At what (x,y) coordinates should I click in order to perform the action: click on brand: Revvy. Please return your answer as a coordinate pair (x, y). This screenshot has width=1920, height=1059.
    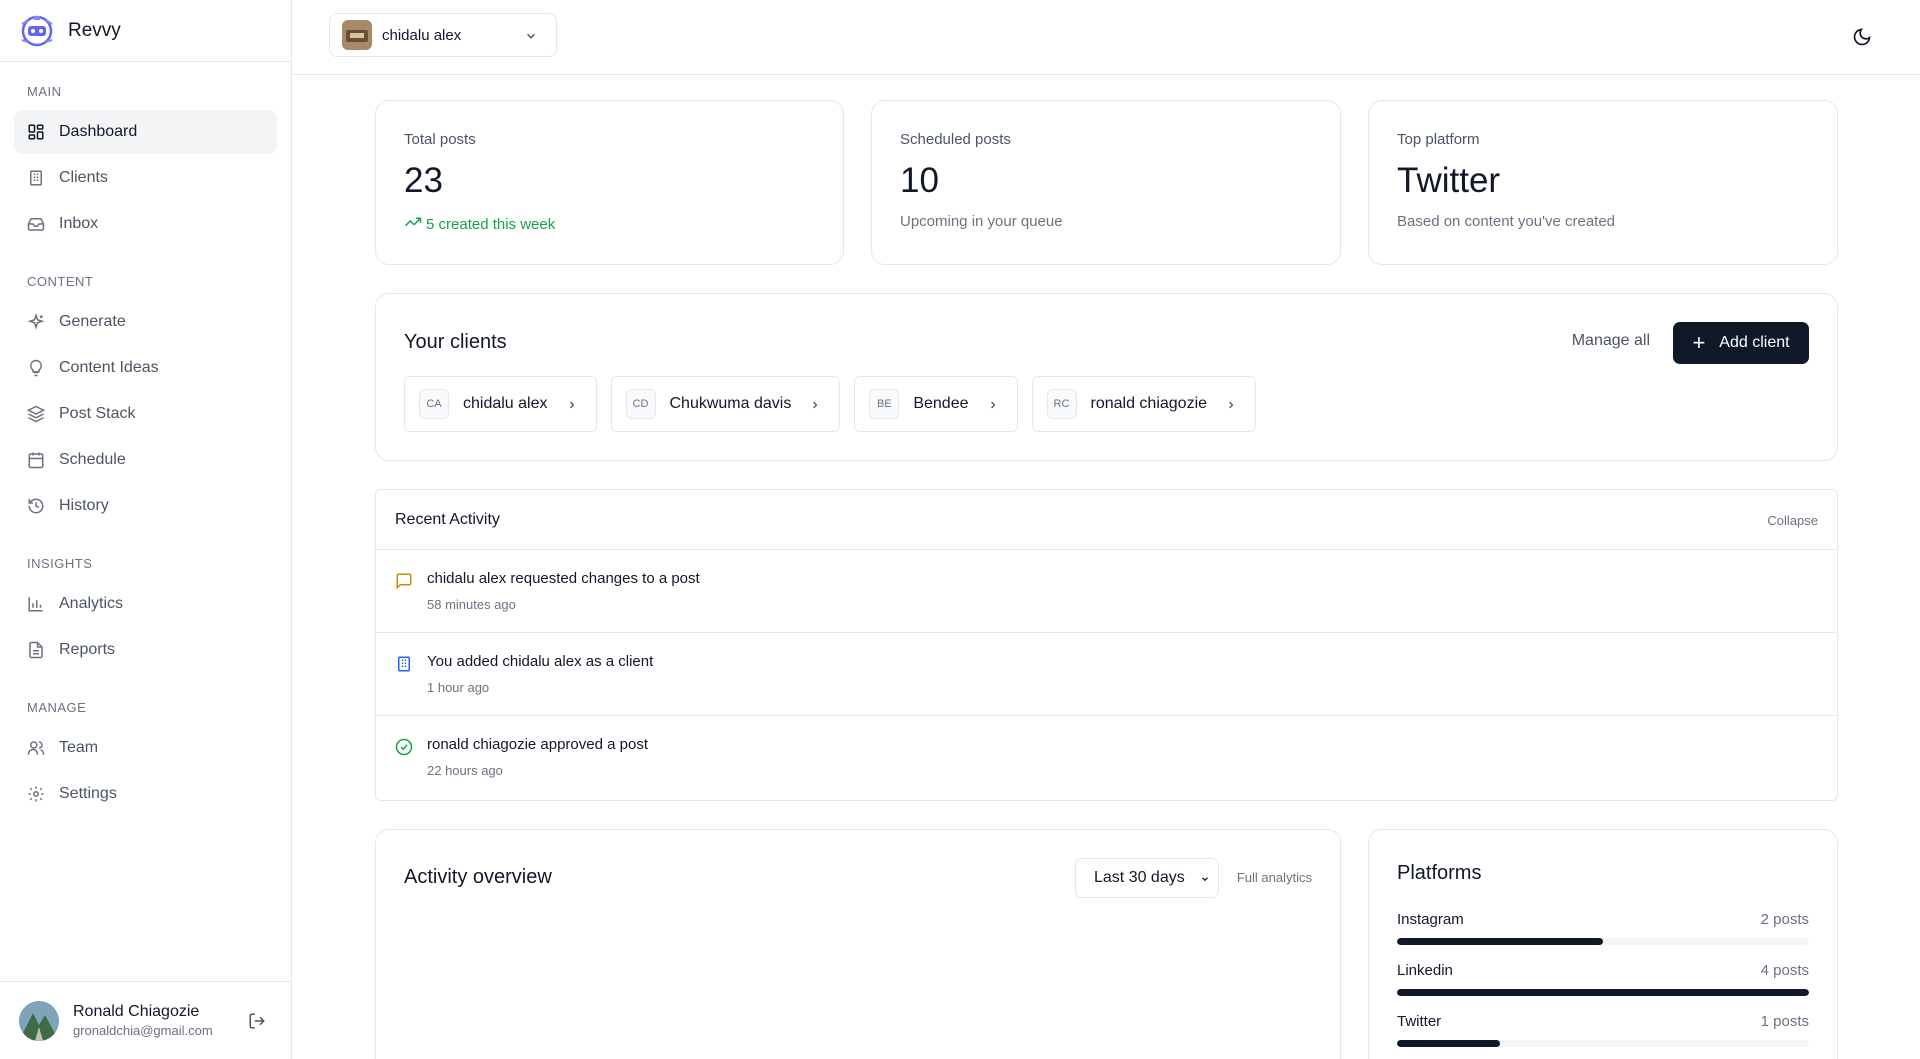
    Looking at the image, I should click on (145, 31).